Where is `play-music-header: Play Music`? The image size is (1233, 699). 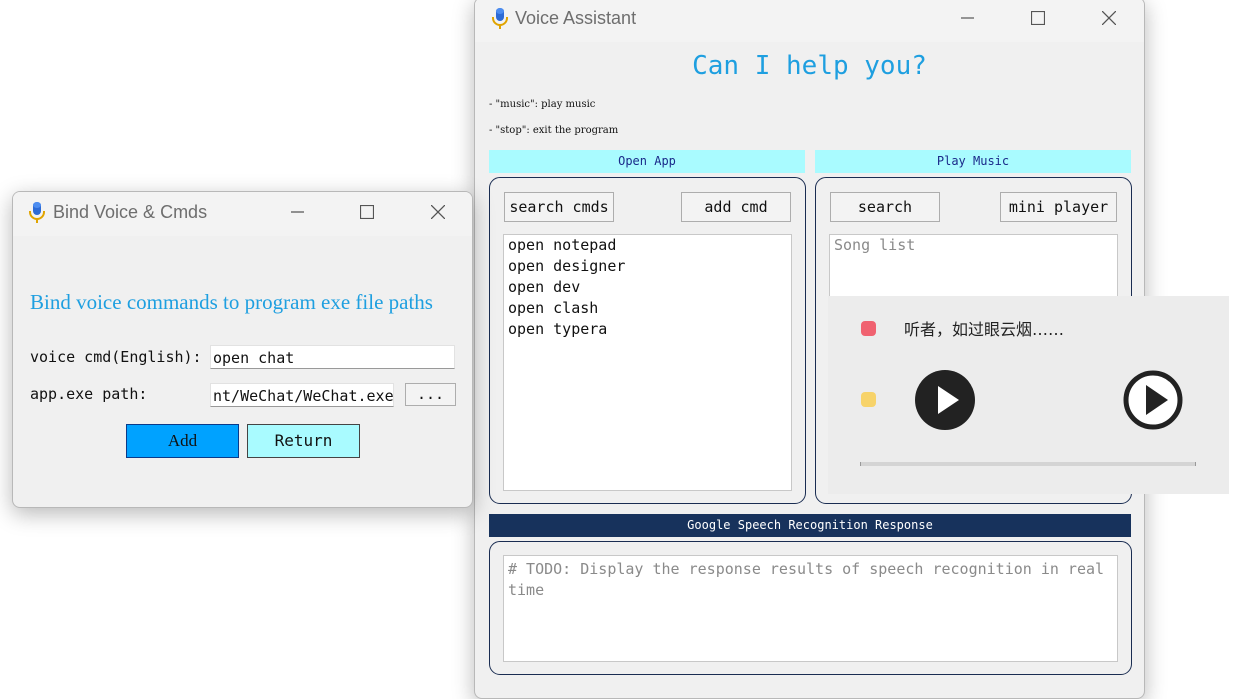
play-music-header: Play Music is located at coordinates (973, 161).